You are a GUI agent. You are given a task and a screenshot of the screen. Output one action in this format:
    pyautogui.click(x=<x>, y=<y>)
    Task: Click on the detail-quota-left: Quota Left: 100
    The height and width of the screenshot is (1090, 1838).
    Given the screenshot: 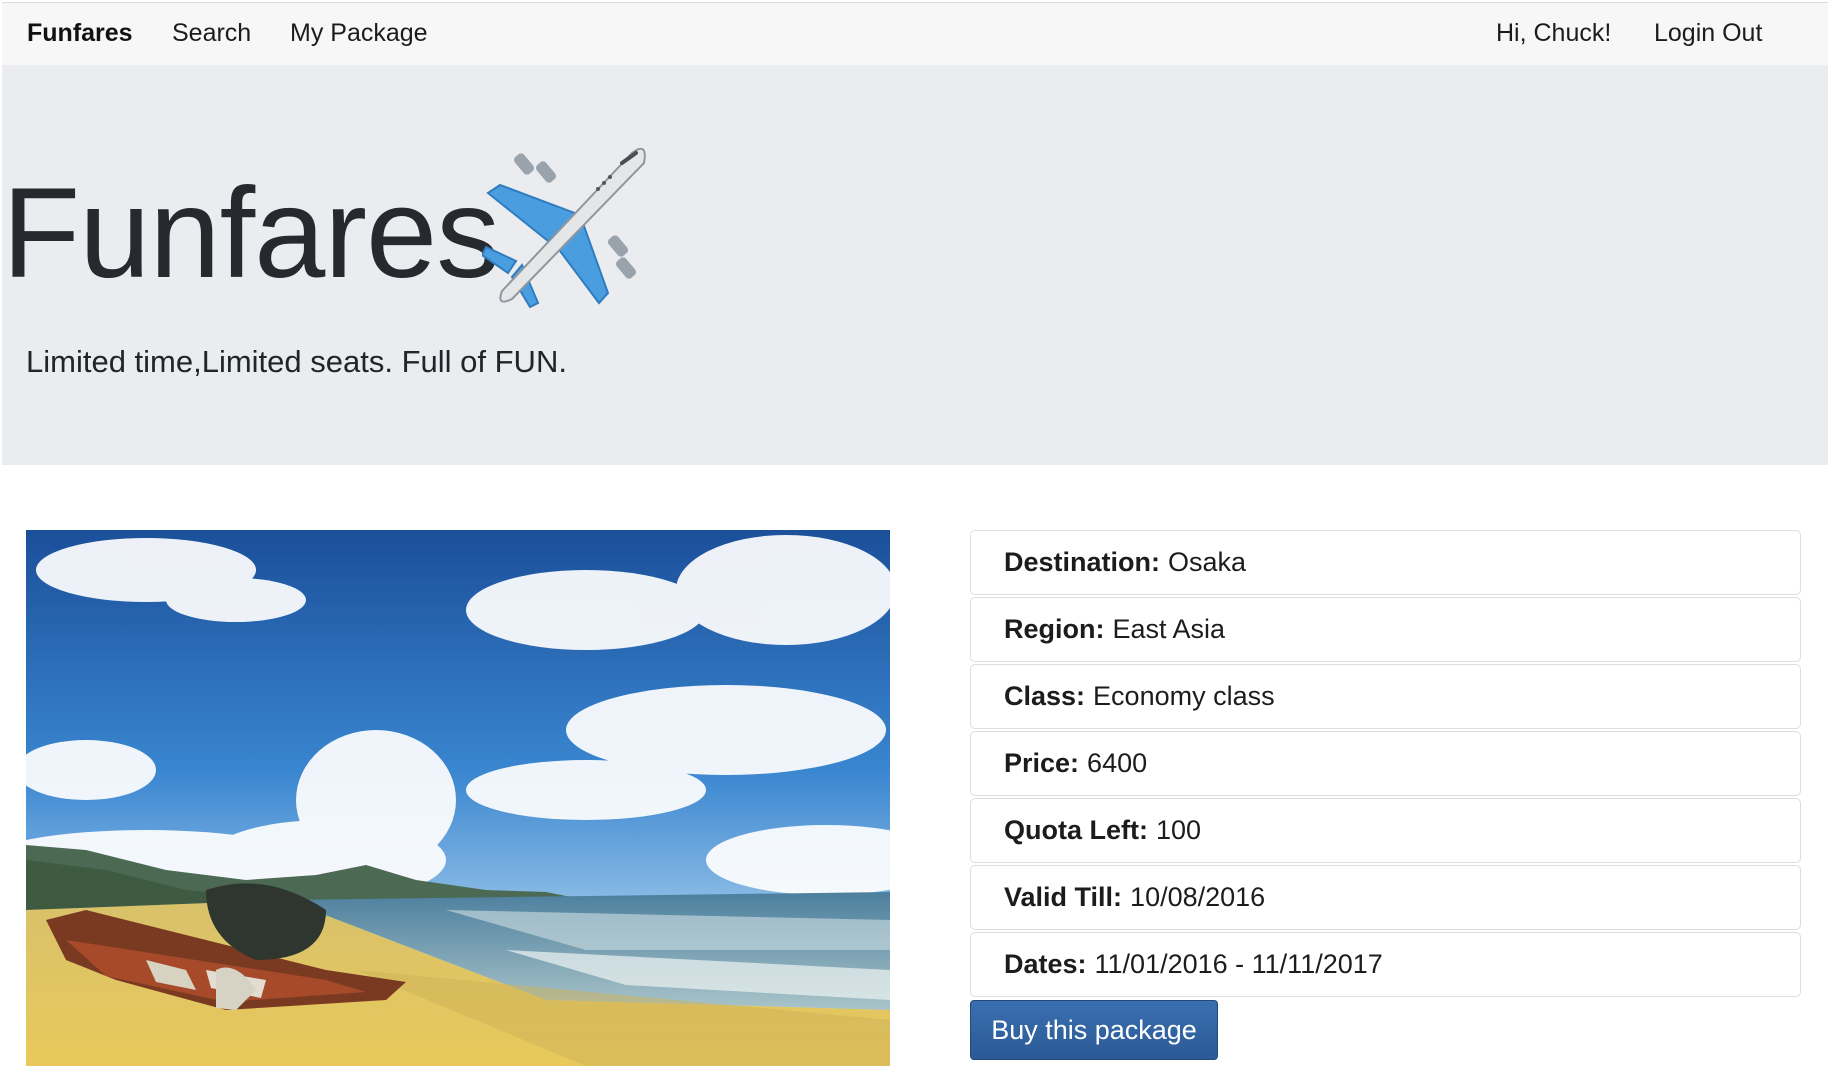 What is the action you would take?
    pyautogui.click(x=1385, y=830)
    